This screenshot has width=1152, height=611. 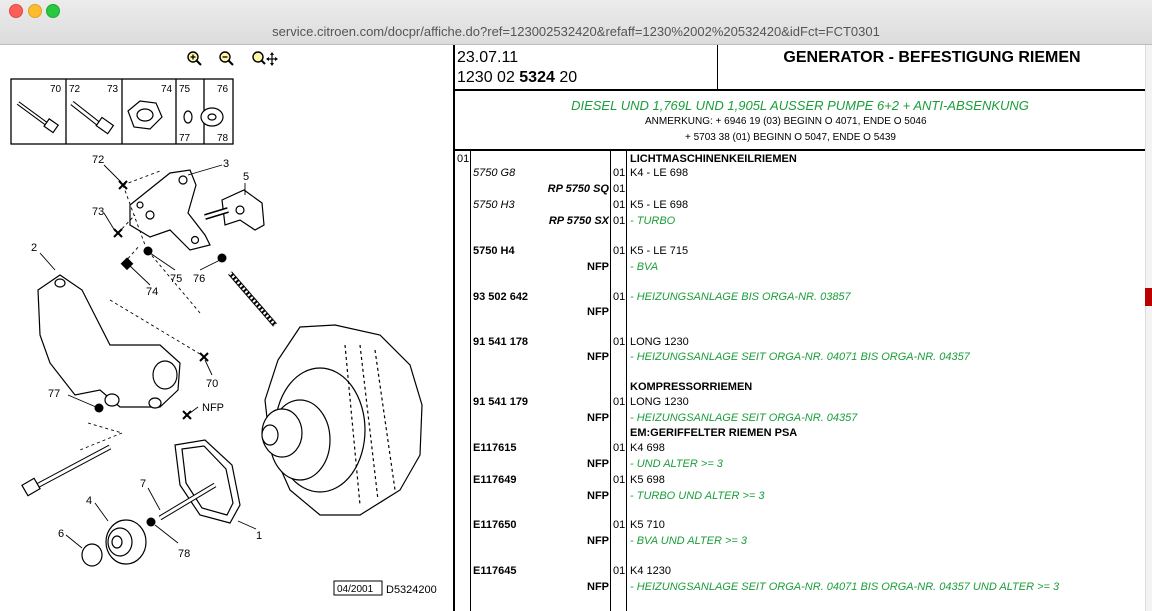 I want to click on part-reference: E117649, so click(x=495, y=480).